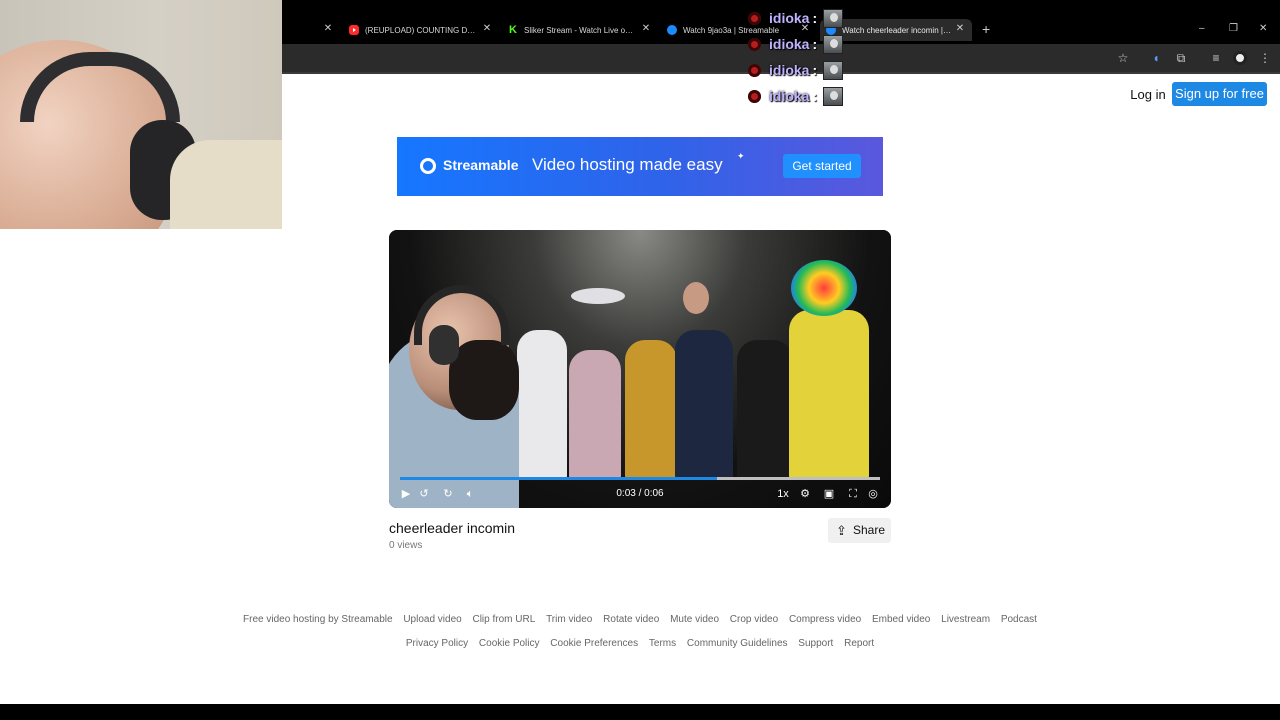 The height and width of the screenshot is (720, 1280). I want to click on footer-link: Mute video, so click(694, 619).